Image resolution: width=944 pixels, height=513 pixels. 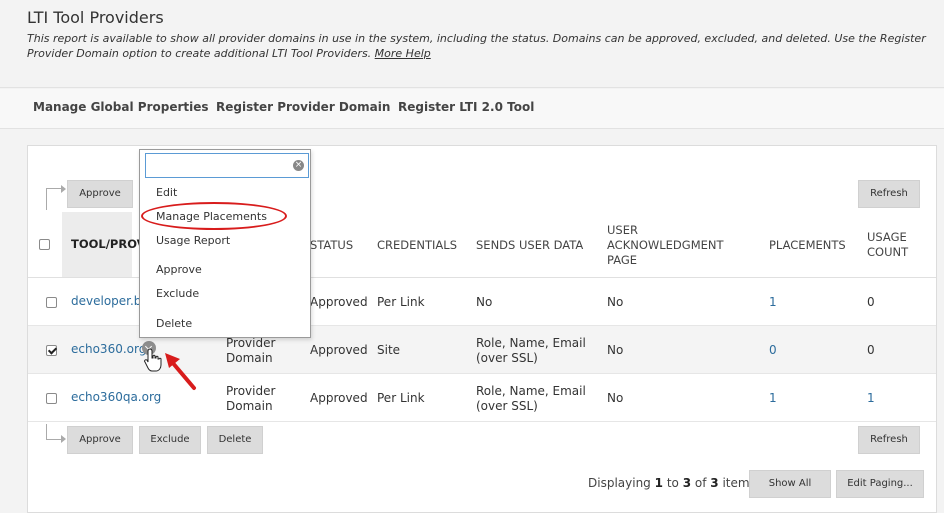 What do you see at coordinates (331, 245) in the screenshot?
I see `column-status: STATUS` at bounding box center [331, 245].